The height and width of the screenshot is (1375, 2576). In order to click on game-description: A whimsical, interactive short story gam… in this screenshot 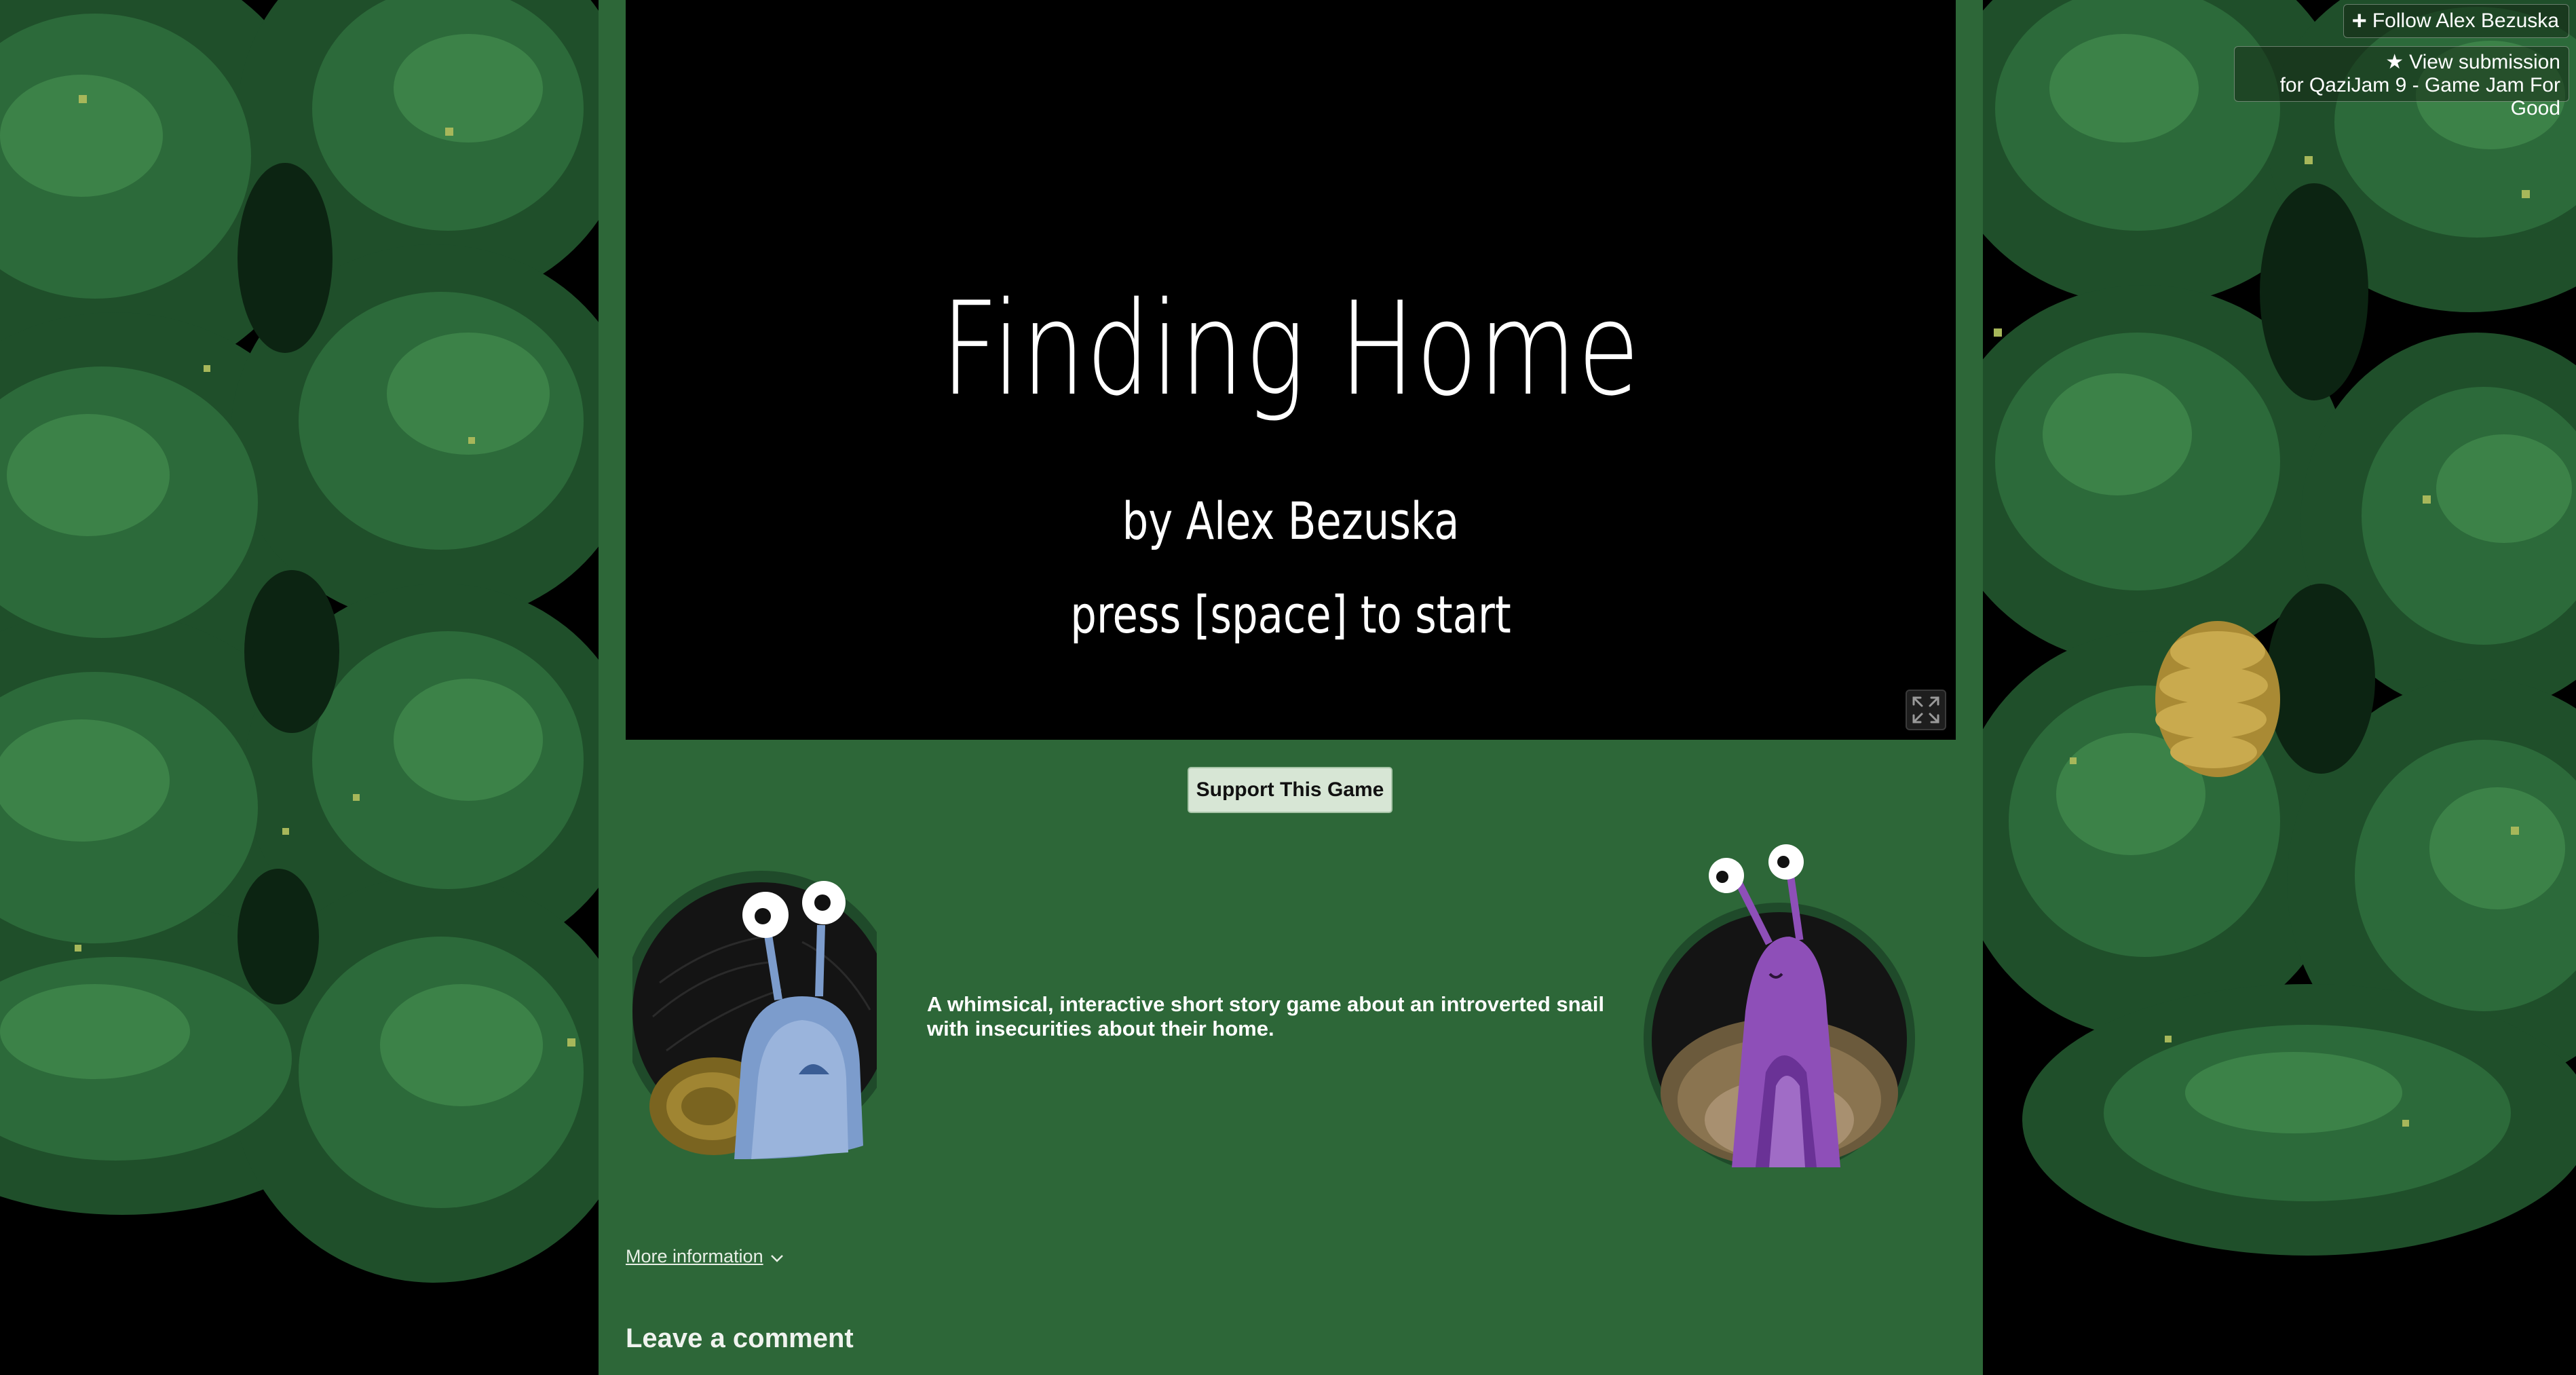, I will do `click(1266, 1016)`.